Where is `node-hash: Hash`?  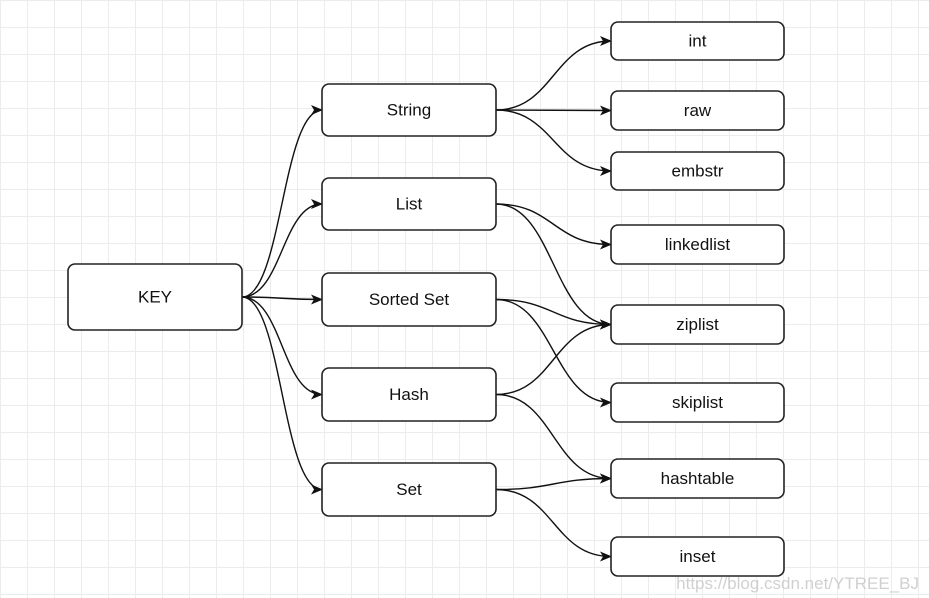
node-hash: Hash is located at coordinates (409, 394).